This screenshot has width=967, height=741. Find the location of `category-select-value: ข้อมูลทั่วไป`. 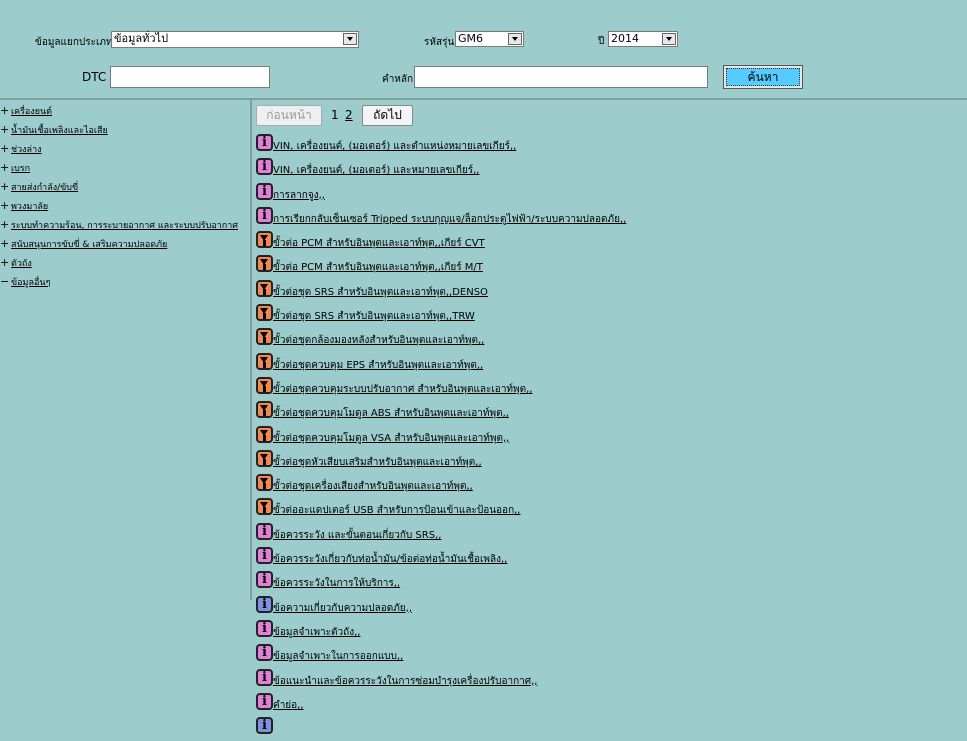

category-select-value: ข้อมูลทั่วไป is located at coordinates (141, 38).